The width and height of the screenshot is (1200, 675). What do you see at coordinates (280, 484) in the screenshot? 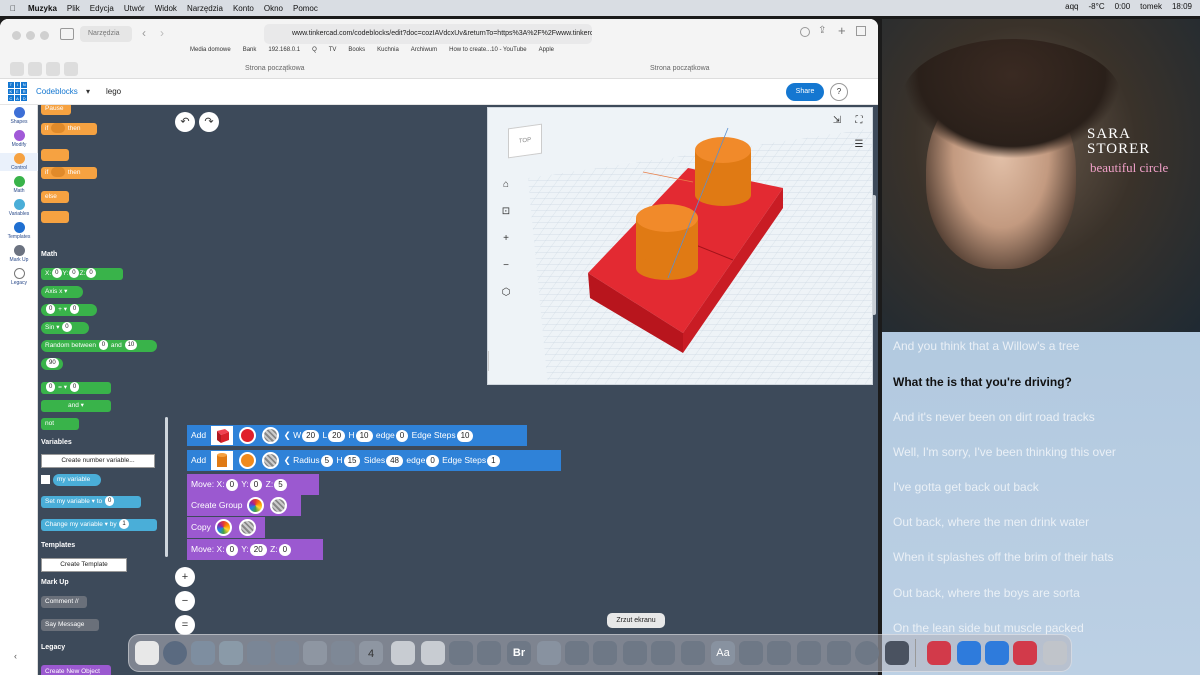
I see `z-value: 5` at bounding box center [280, 484].